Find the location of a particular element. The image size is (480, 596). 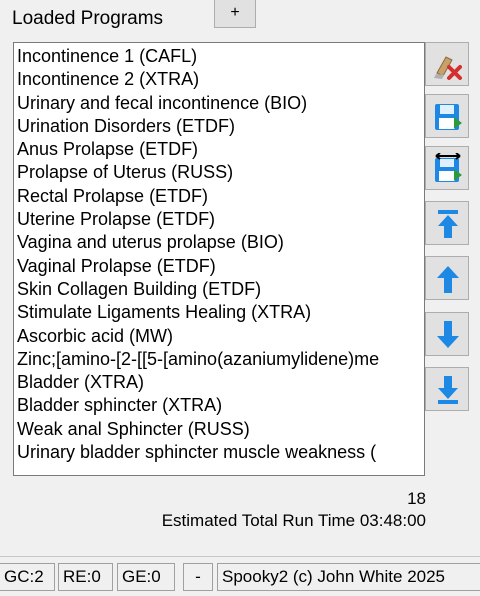

save-icon is located at coordinates (448, 117).